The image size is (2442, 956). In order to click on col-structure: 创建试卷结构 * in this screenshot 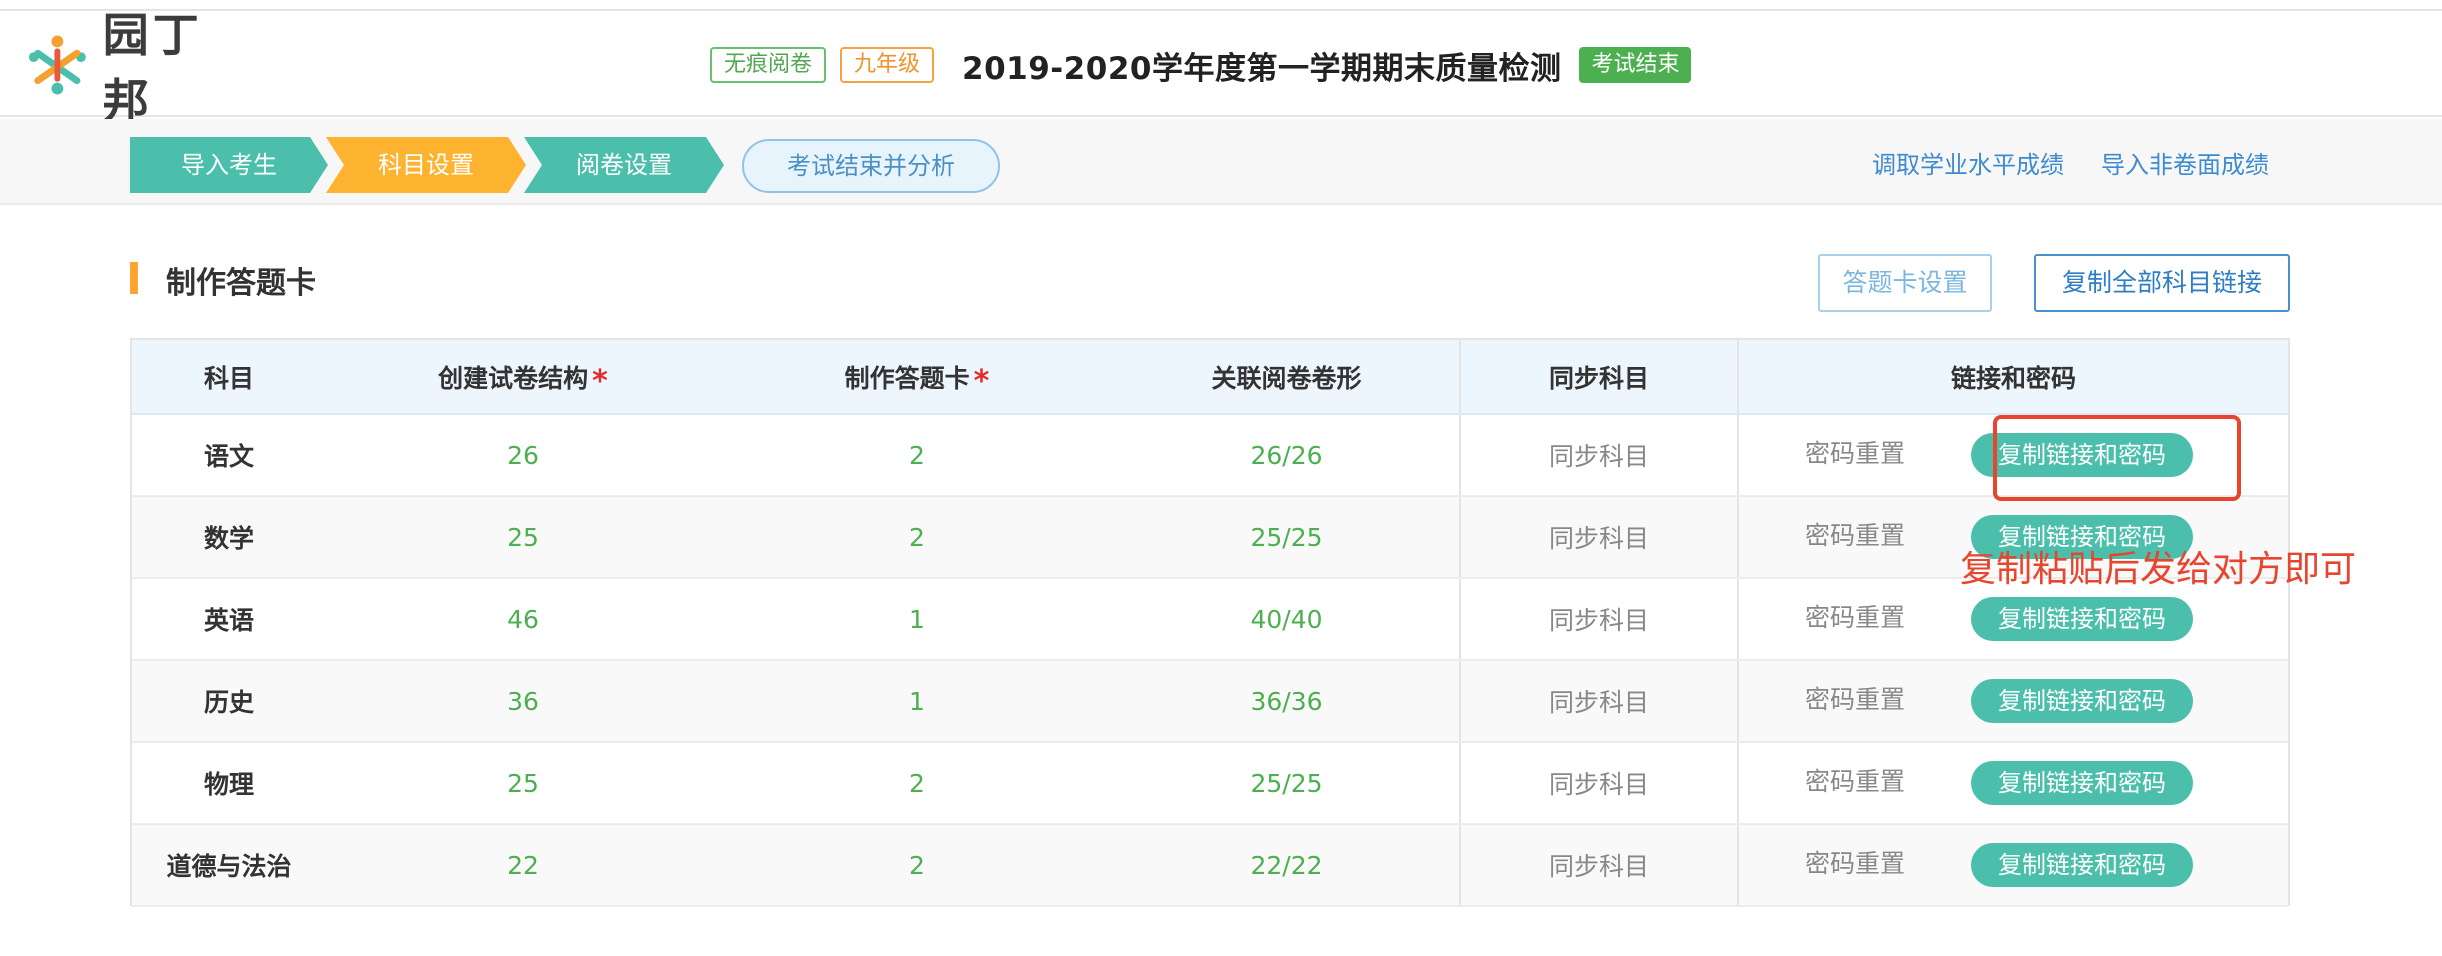, I will do `click(523, 377)`.